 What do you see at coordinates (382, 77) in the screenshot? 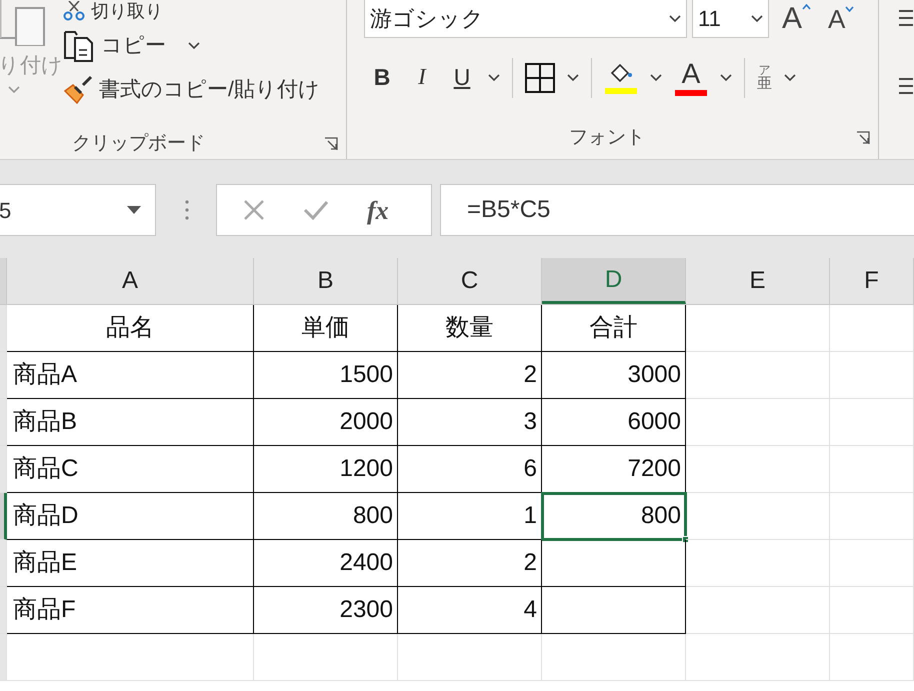
I see `bold-button: B` at bounding box center [382, 77].